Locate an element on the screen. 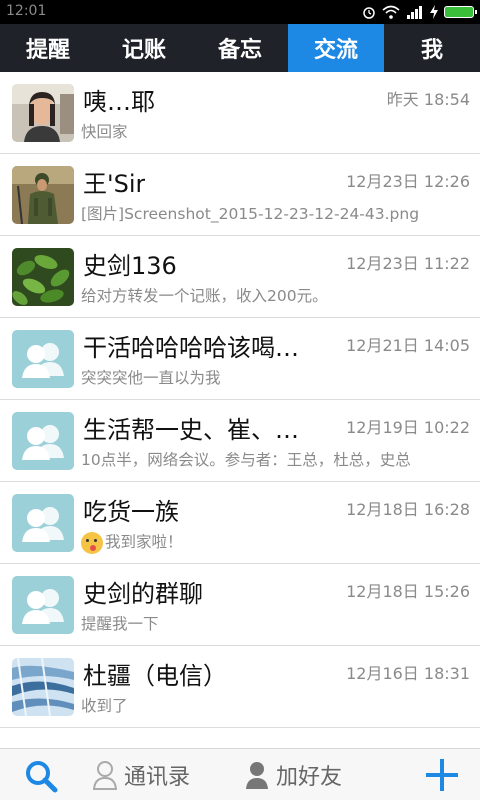  bottom-bar: 通讯录 加好友 is located at coordinates (240, 774).